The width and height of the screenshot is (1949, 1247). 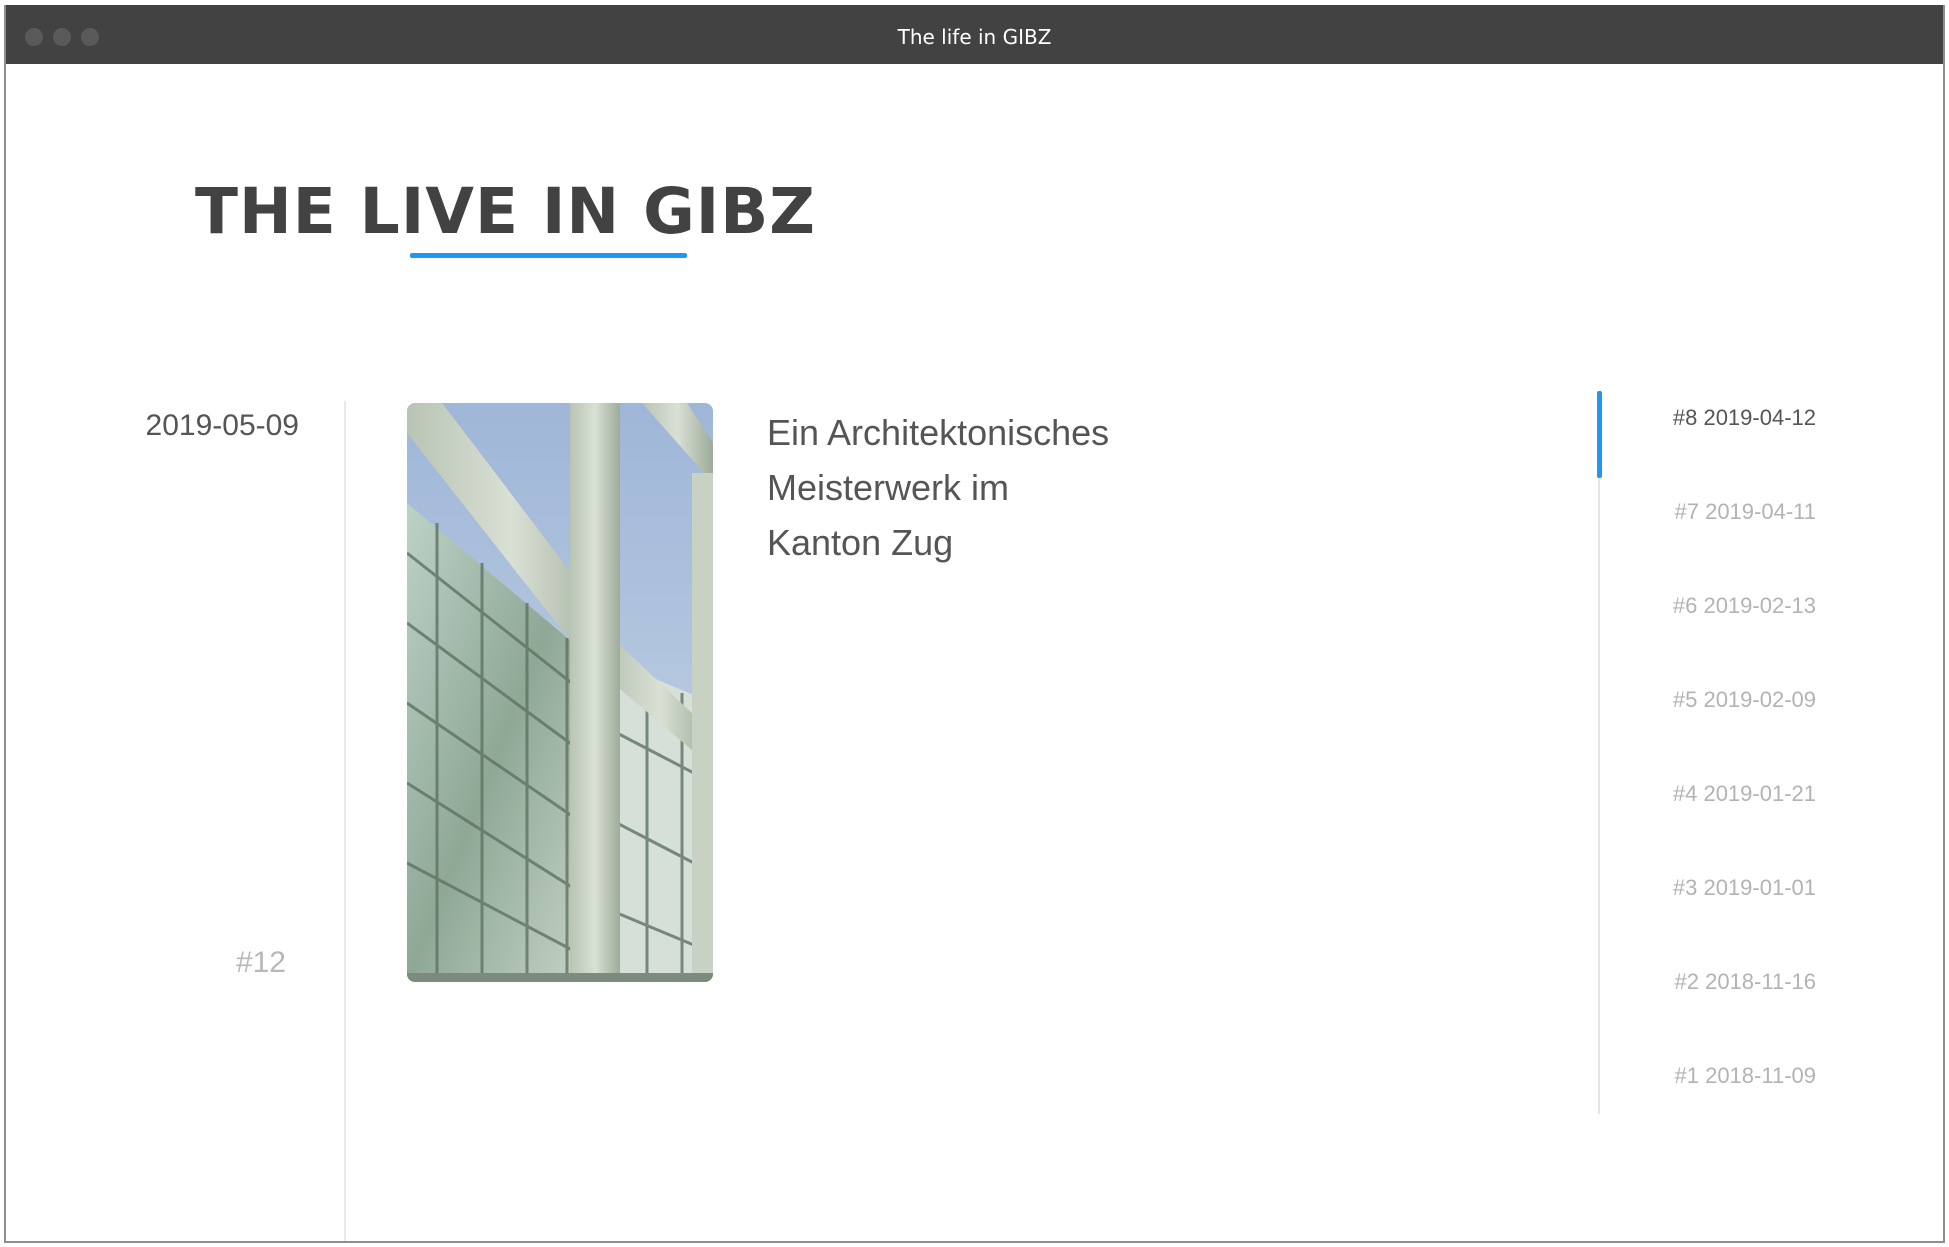 What do you see at coordinates (1721, 828) in the screenshot?
I see `timeline-nav-item: #4 2019-01-21` at bounding box center [1721, 828].